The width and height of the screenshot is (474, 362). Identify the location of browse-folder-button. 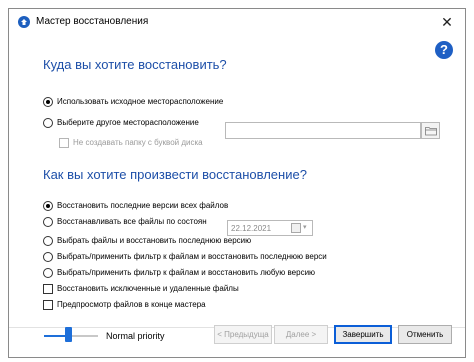
(430, 130).